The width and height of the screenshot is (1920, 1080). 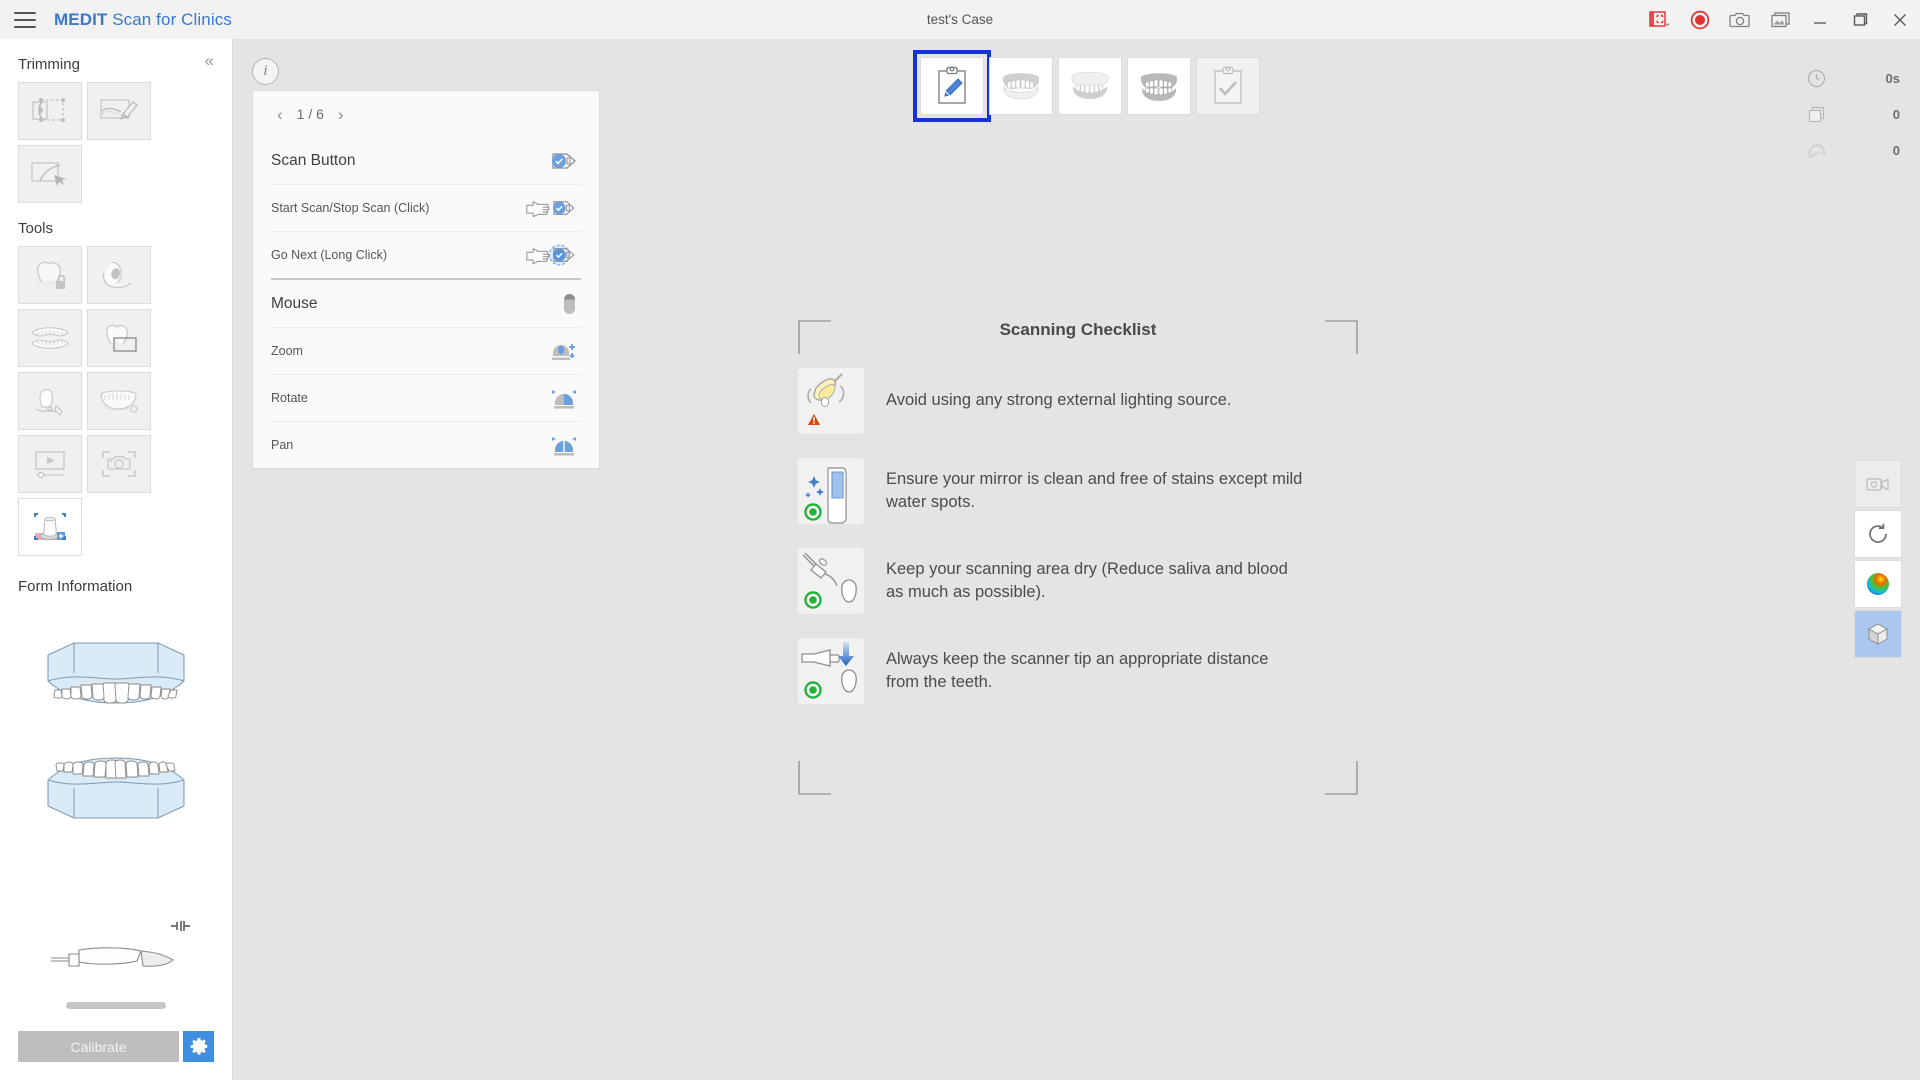 I want to click on scan-time-value: 0s, so click(x=1892, y=78).